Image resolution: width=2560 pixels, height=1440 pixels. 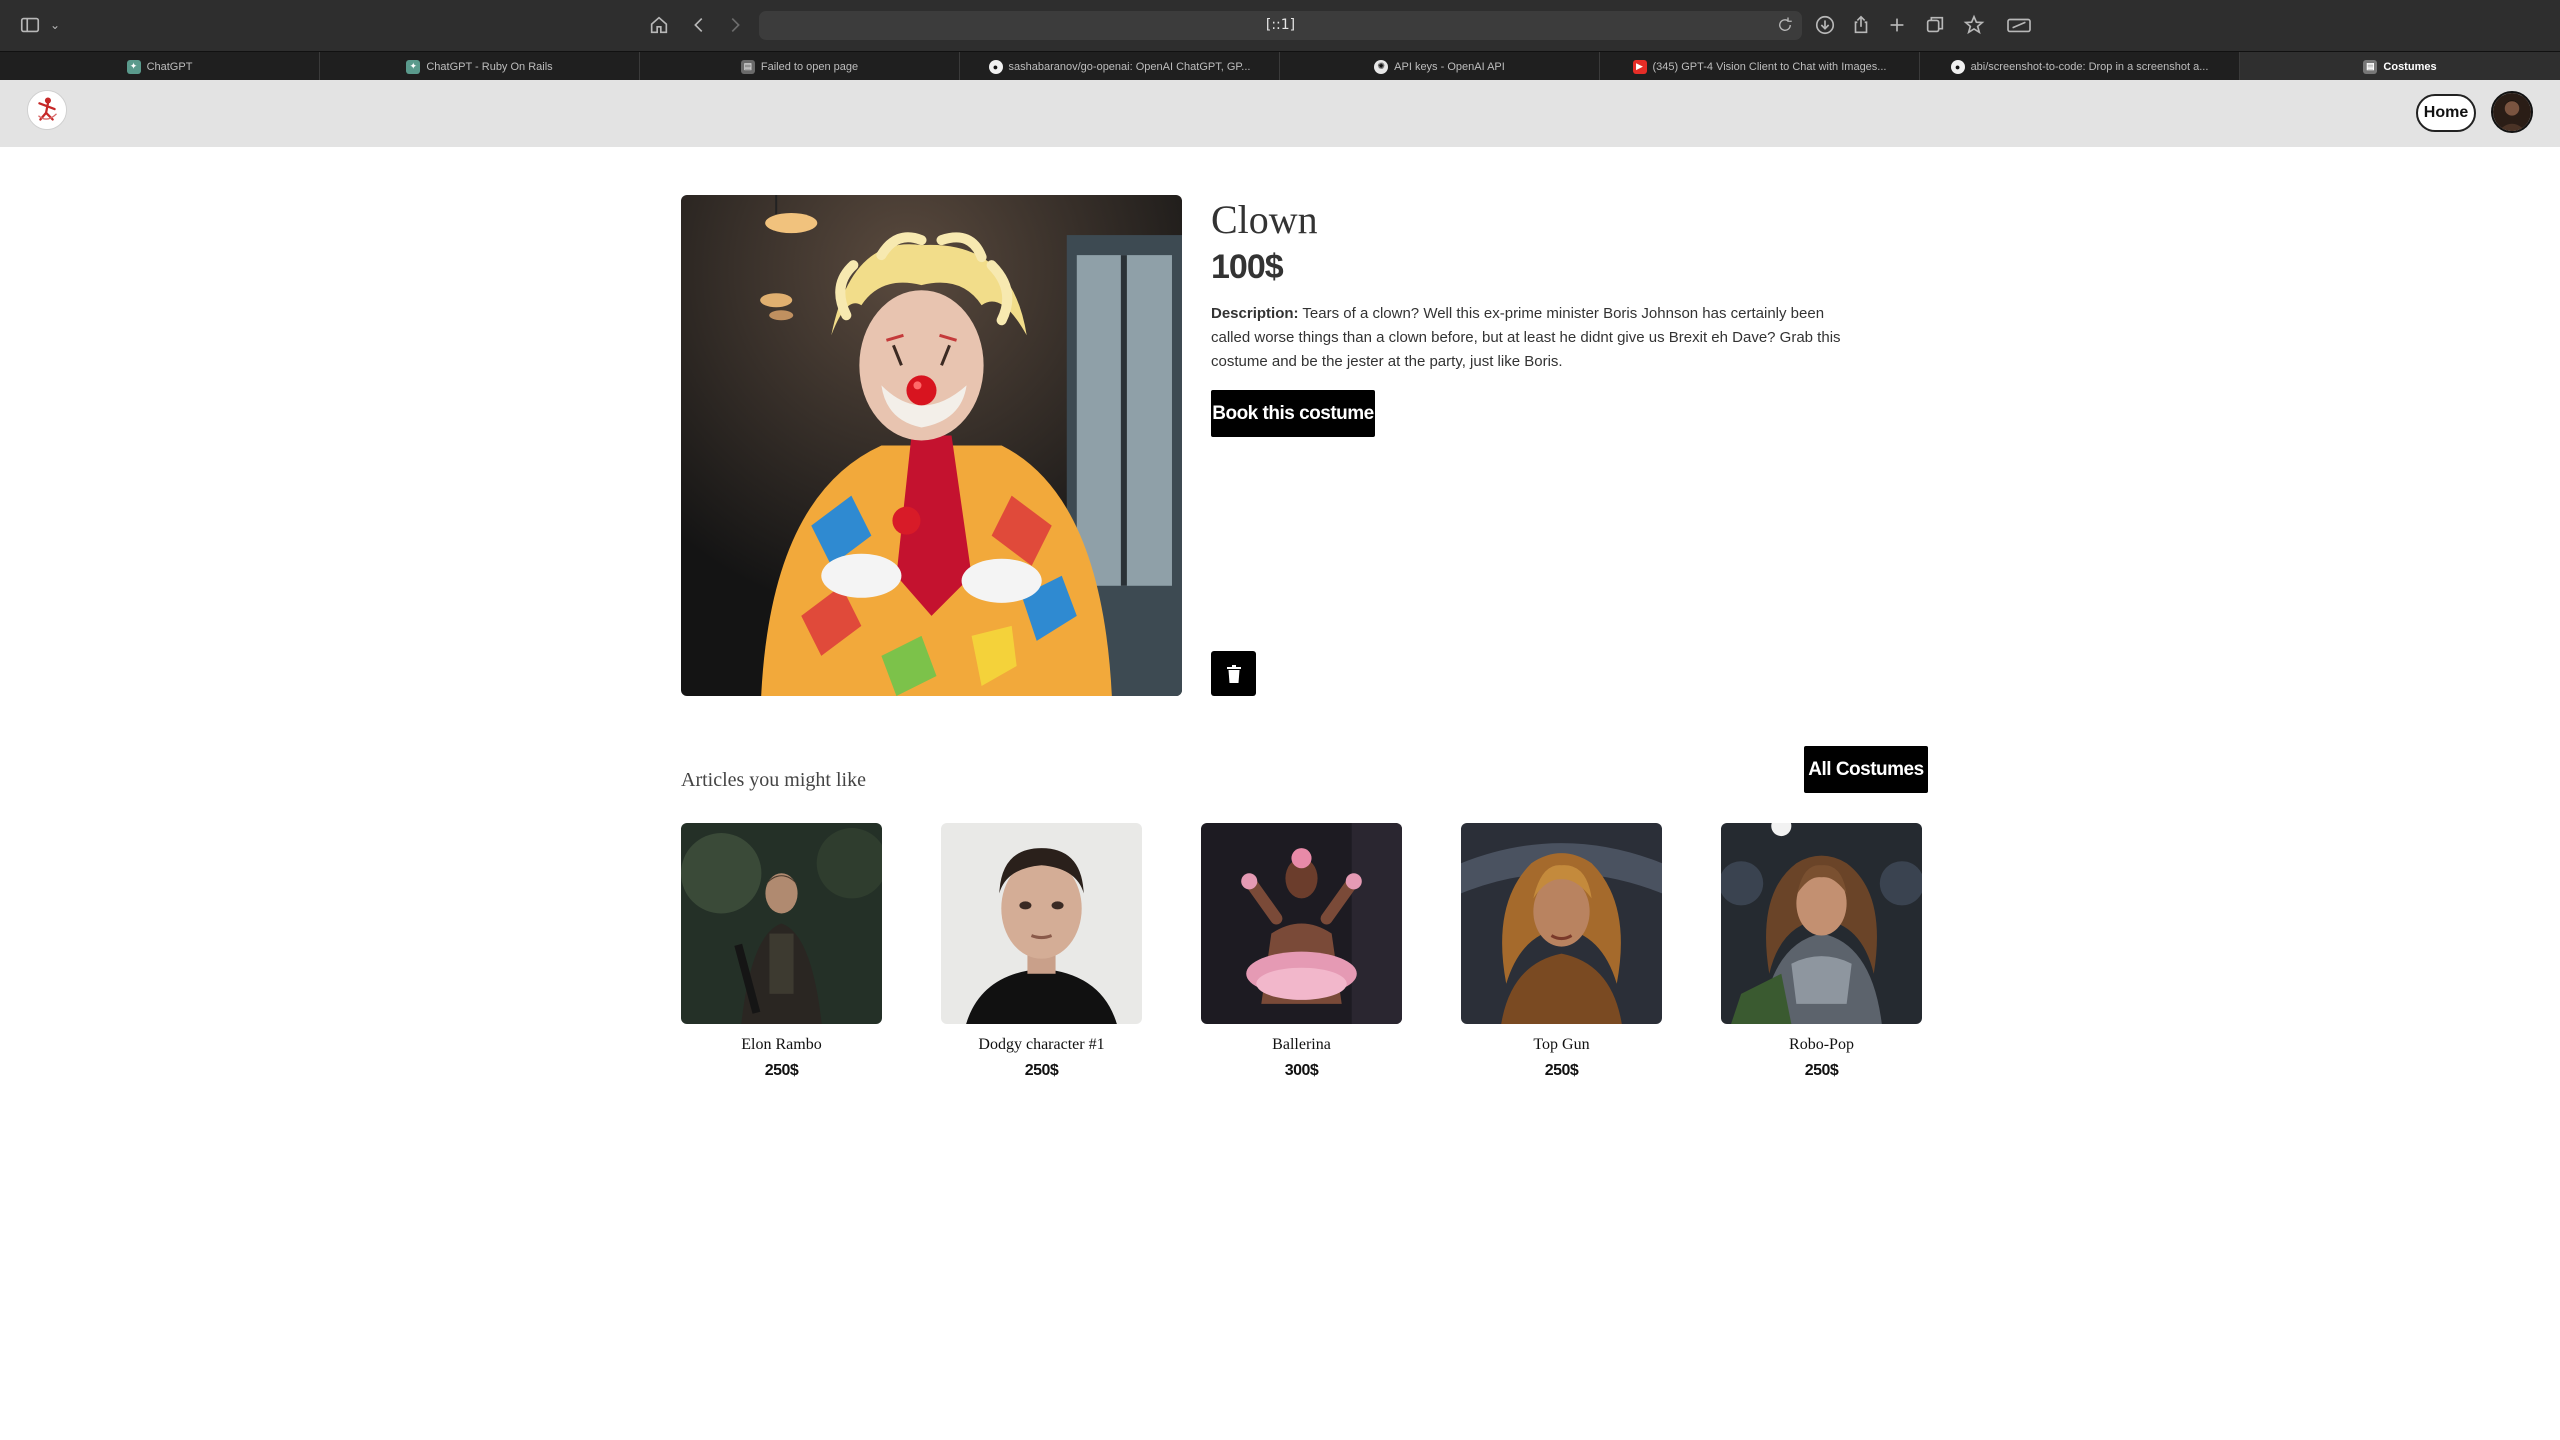 I want to click on costume-name: Elon Rambo, so click(x=781, y=1044).